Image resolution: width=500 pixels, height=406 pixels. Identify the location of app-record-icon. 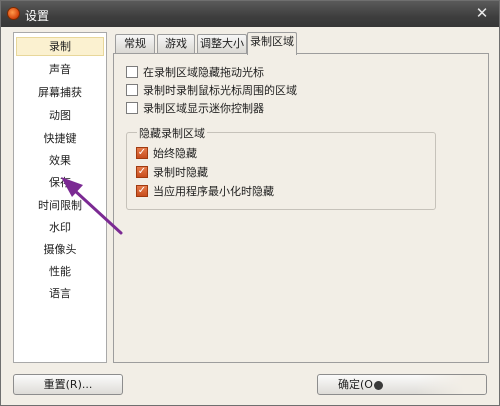
(13, 13).